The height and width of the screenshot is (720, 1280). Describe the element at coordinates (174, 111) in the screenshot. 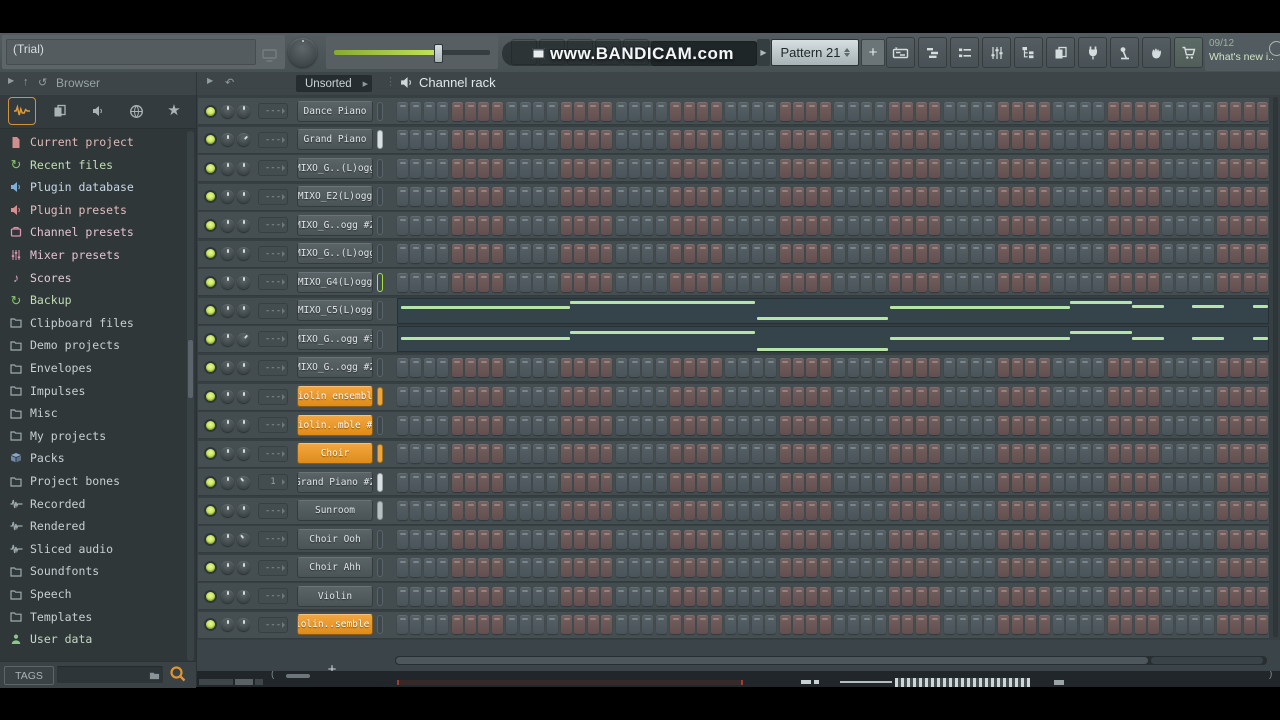

I see `browser-tab-favorites: ★` at that location.